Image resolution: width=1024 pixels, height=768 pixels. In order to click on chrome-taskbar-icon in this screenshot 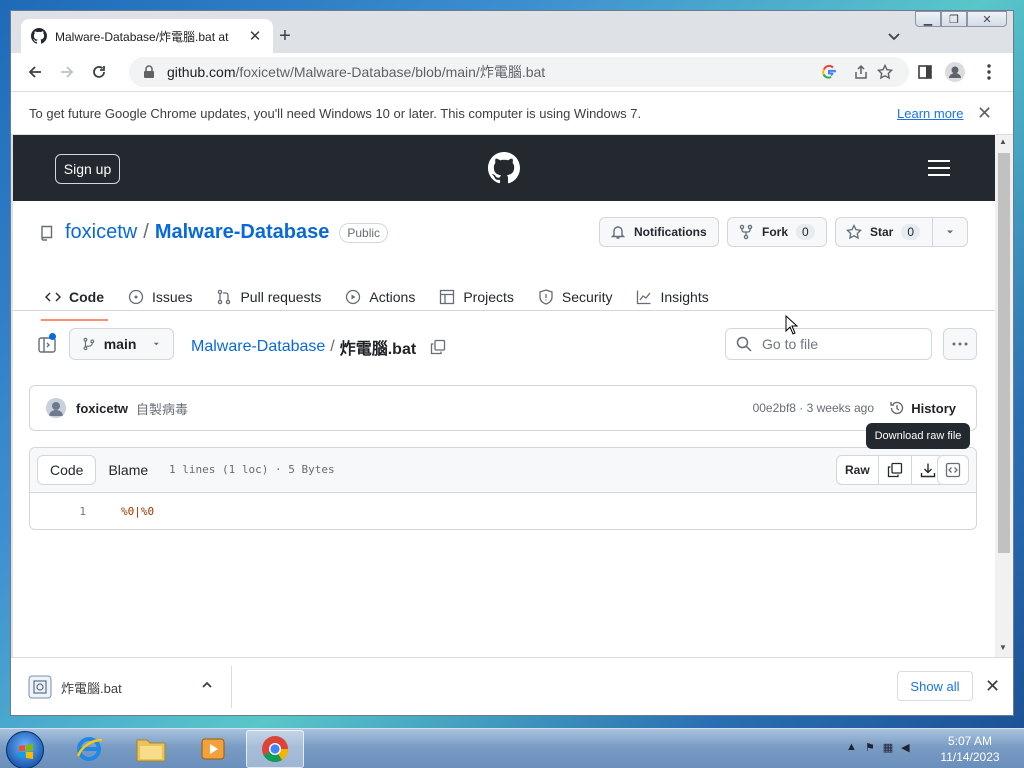, I will do `click(275, 749)`.